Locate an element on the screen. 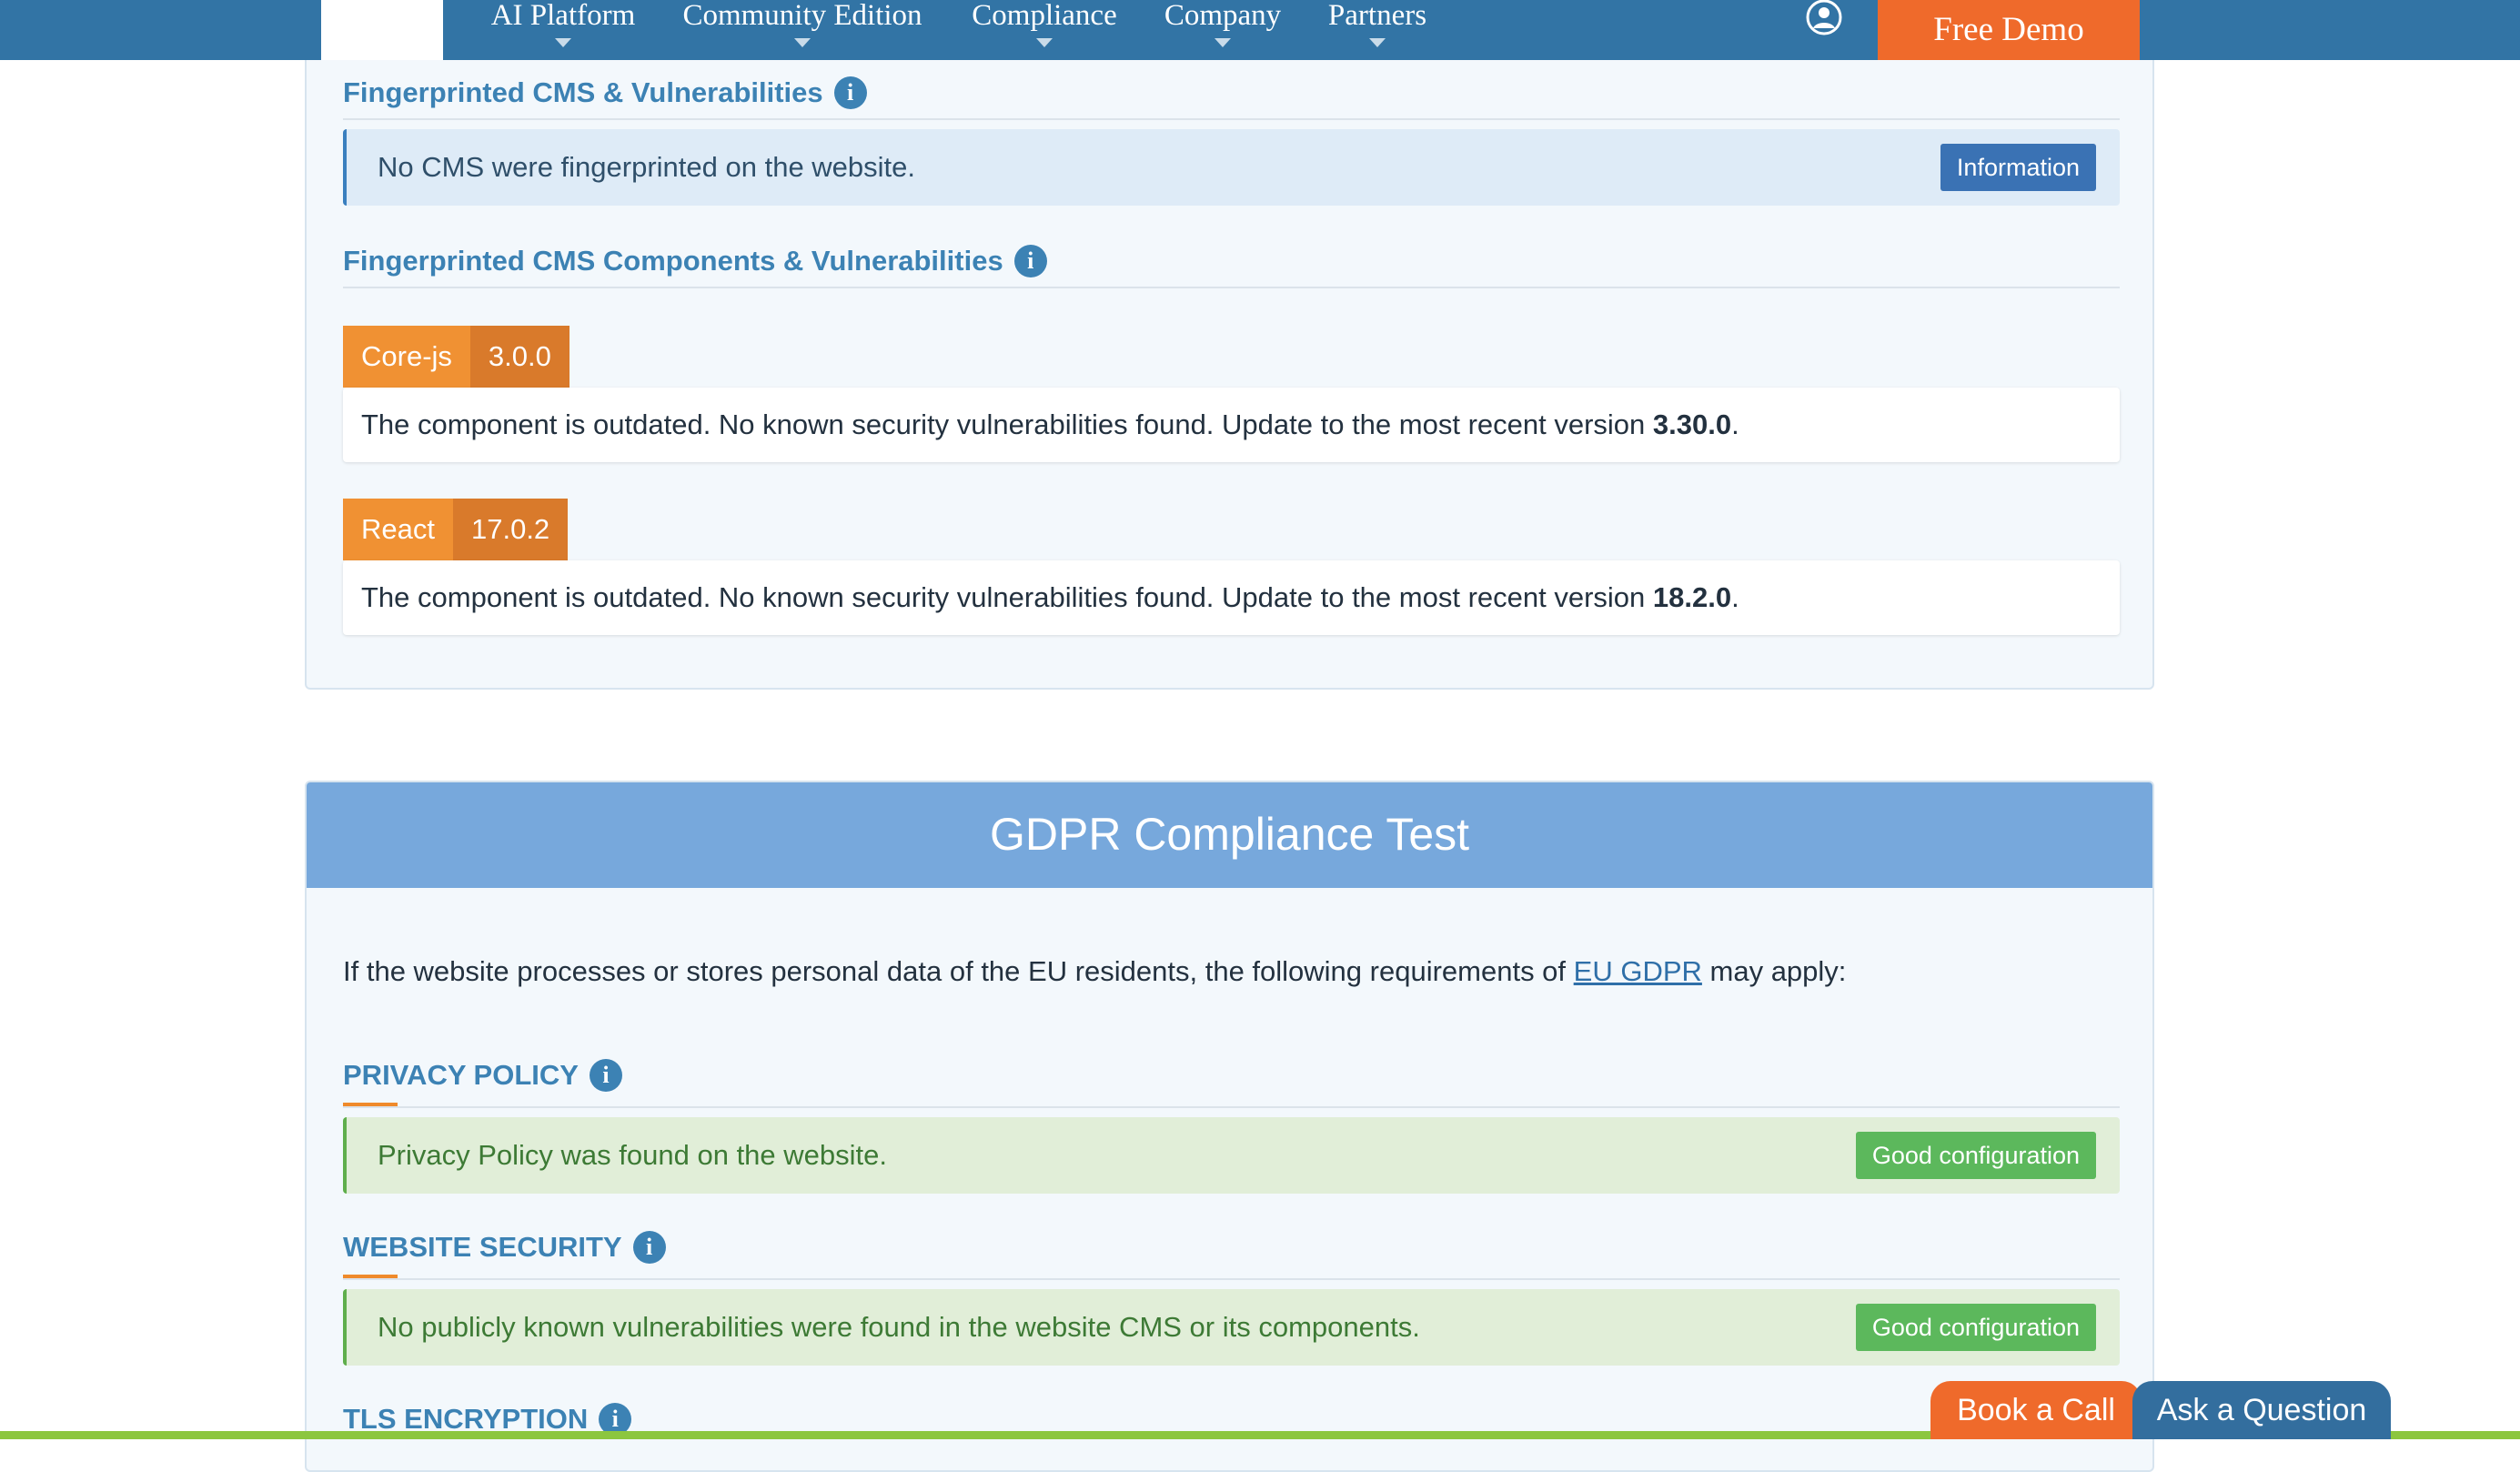 The height and width of the screenshot is (1472, 2520). free-demo-button: Free Demo is located at coordinates (2009, 30).